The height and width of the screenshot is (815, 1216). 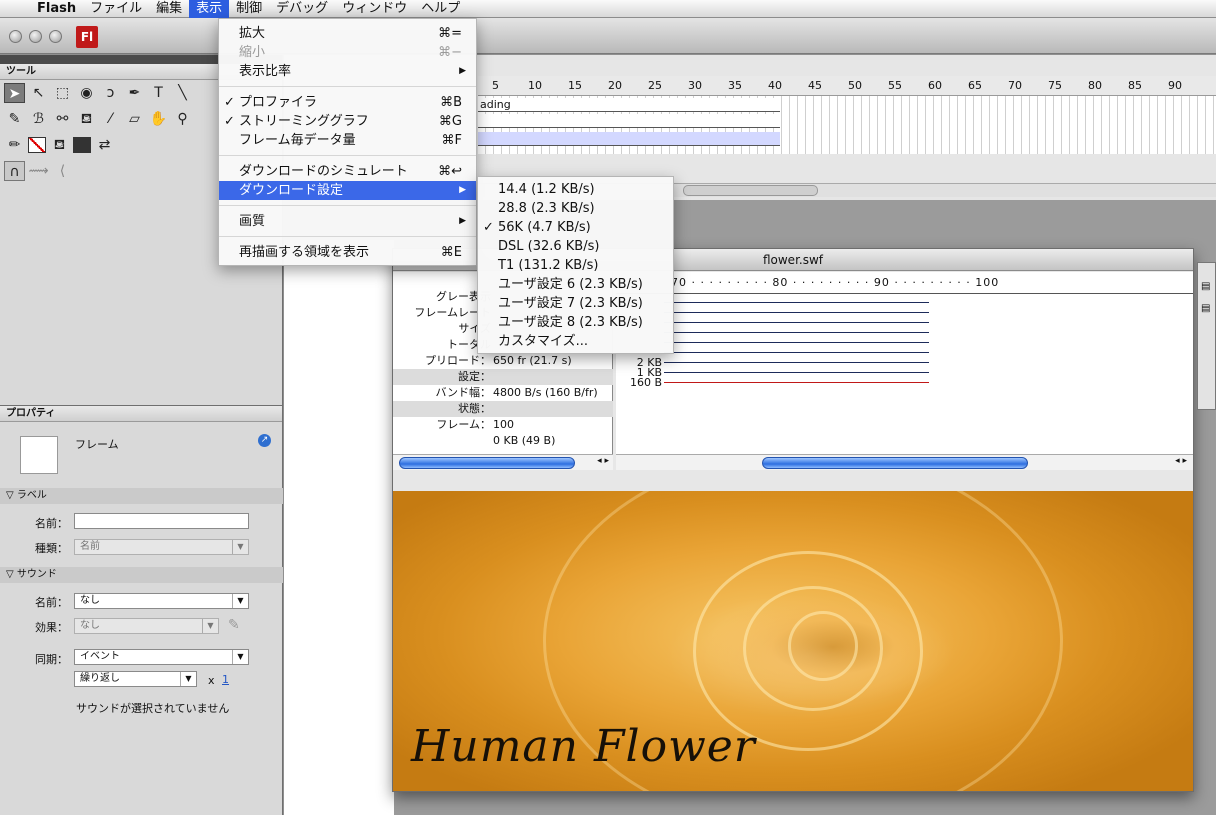 I want to click on stage-canvas, so click(x=339, y=527).